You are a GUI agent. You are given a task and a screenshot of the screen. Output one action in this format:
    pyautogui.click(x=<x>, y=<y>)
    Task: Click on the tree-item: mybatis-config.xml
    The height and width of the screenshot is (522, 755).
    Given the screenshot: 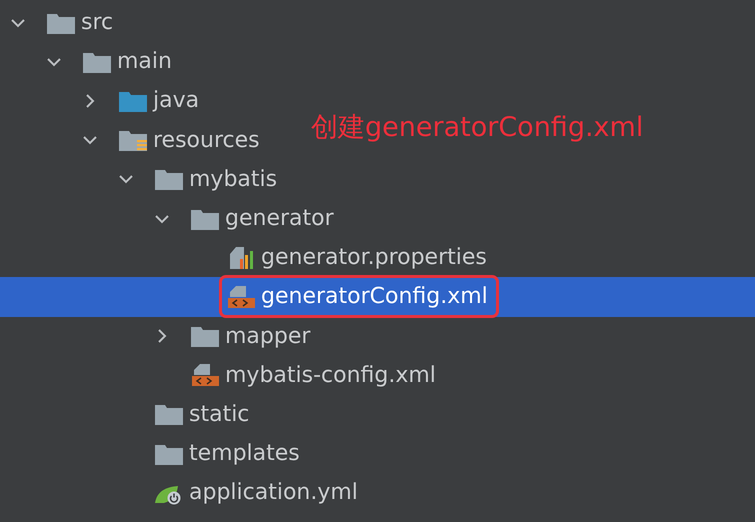 What is the action you would take?
    pyautogui.click(x=330, y=375)
    